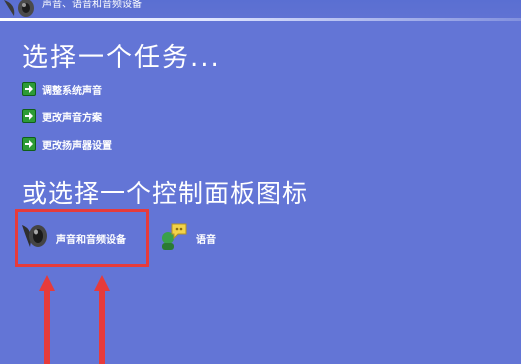 The image size is (521, 364). I want to click on task-change-speaker-settings: 更改扬声器设置, so click(67, 144).